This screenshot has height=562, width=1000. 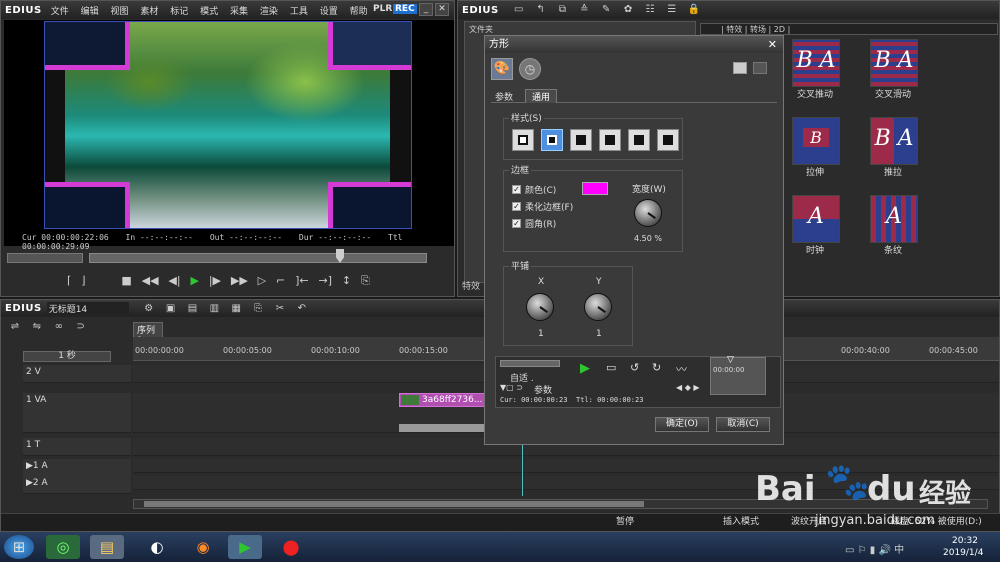 What do you see at coordinates (894, 63) in the screenshot?
I see `effect-thumb-cross-slide: B A` at bounding box center [894, 63].